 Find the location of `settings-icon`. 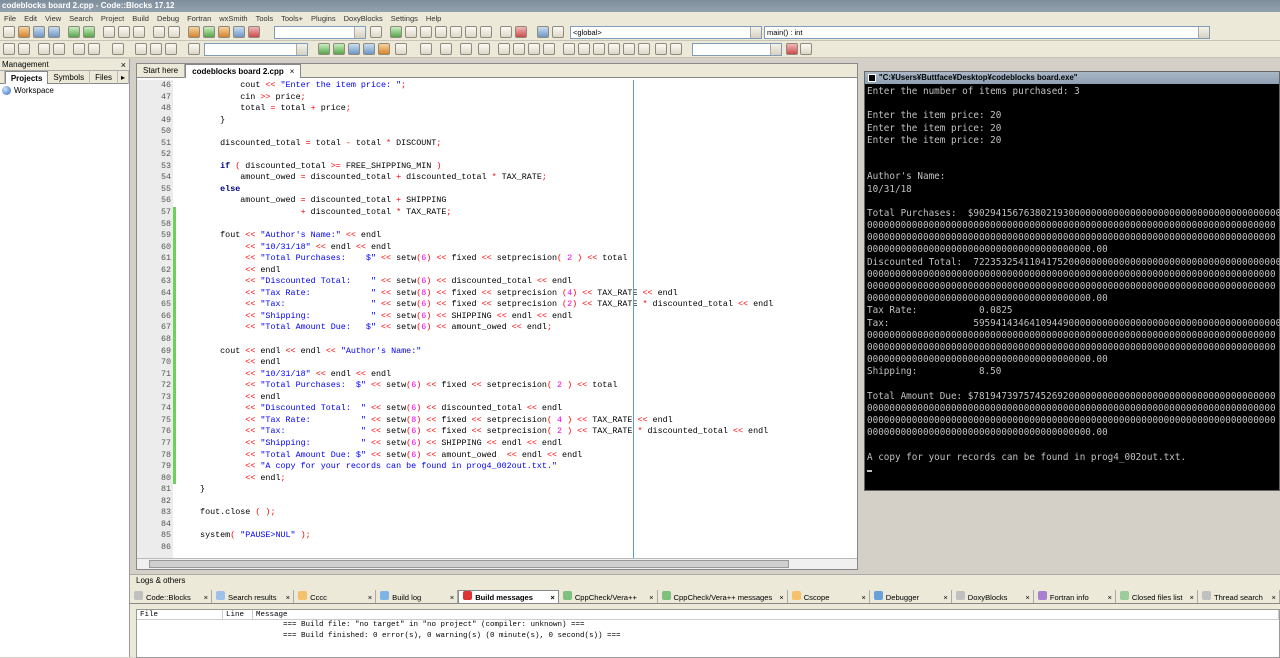

settings-icon is located at coordinates (9, 49).